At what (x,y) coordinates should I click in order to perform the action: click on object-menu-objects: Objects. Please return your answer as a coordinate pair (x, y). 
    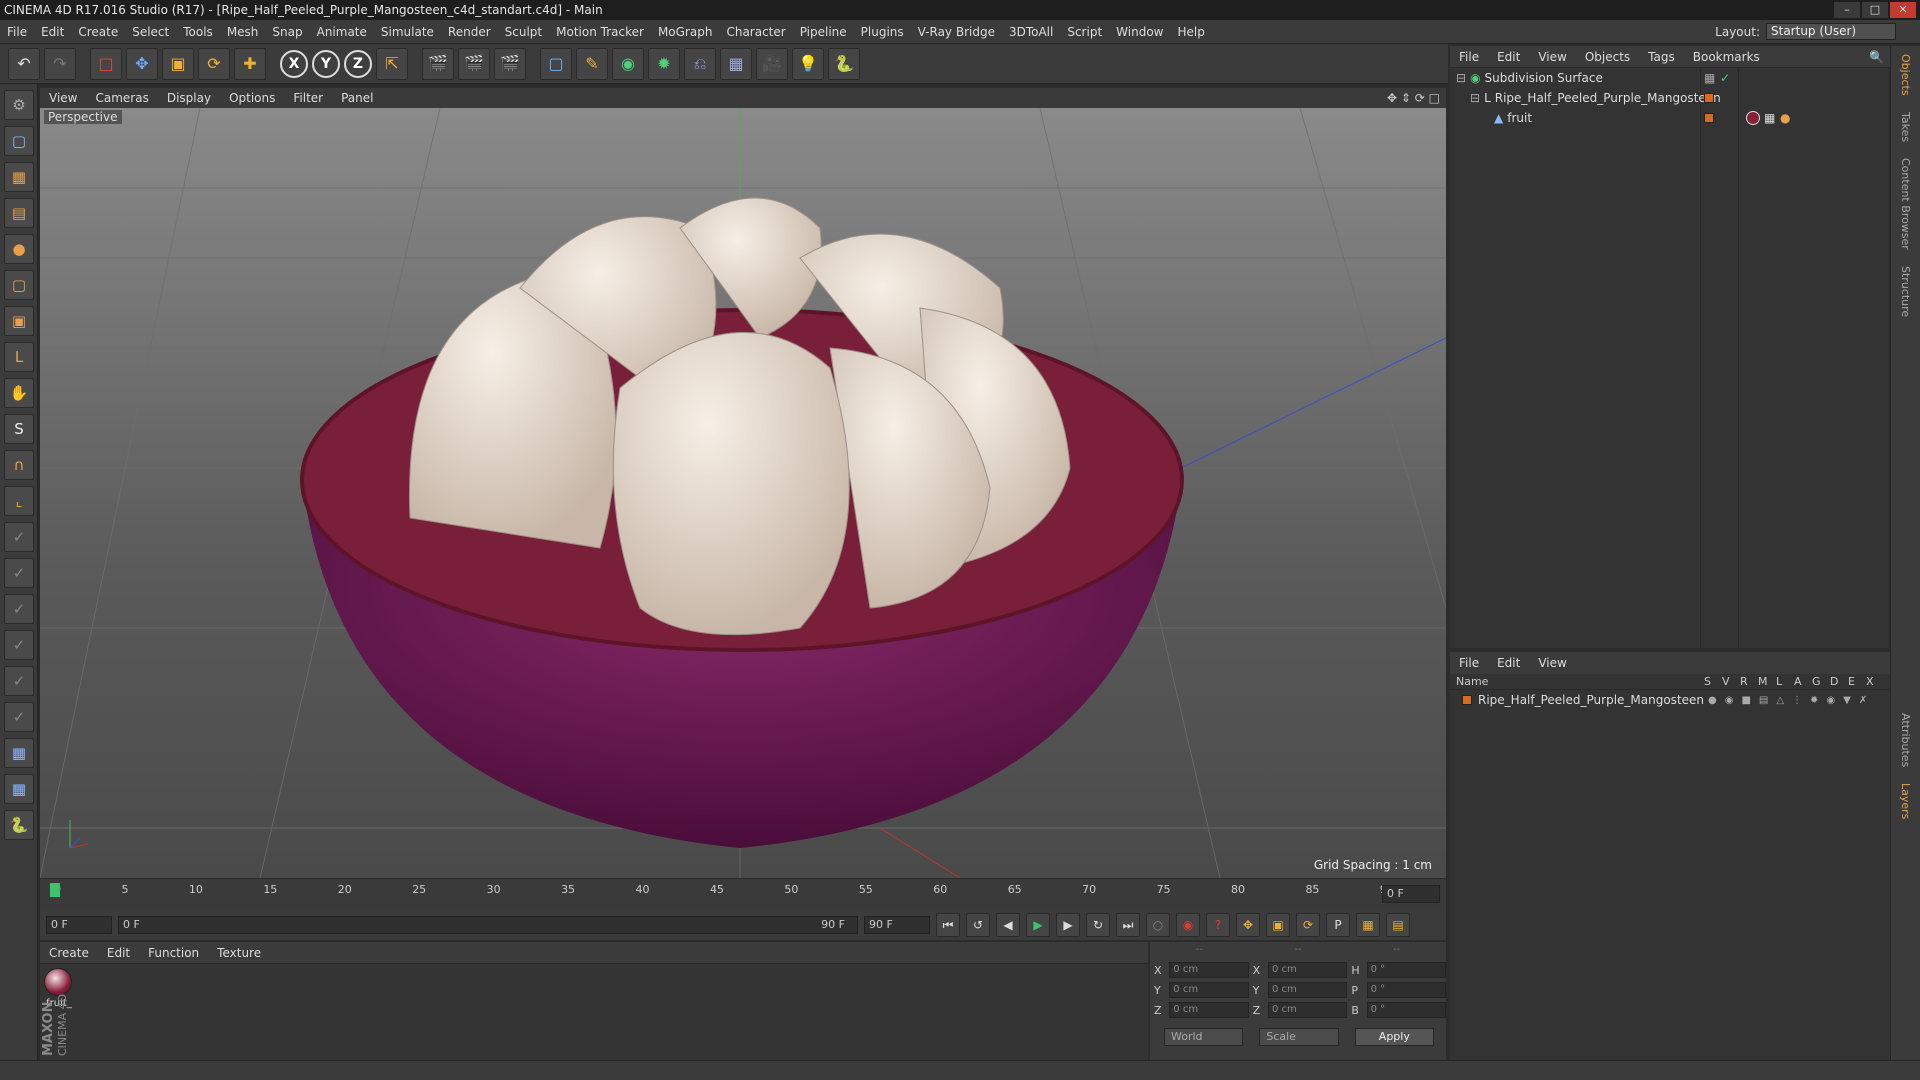
    Looking at the image, I should click on (1607, 57).